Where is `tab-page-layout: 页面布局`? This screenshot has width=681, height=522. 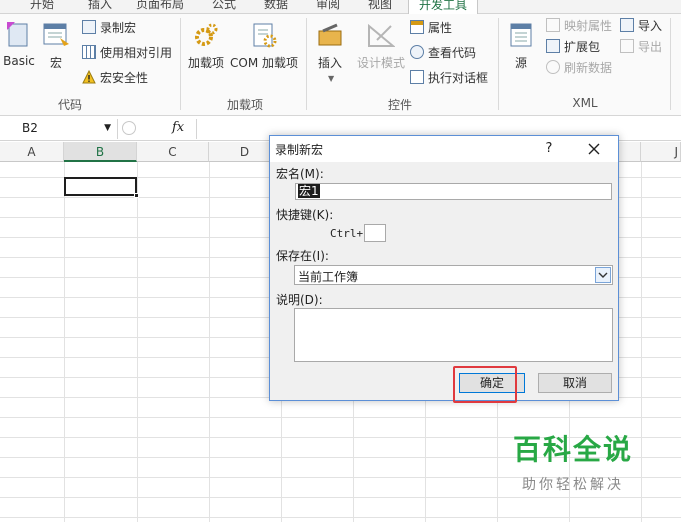
tab-page-layout: 页面布局 is located at coordinates (160, 6).